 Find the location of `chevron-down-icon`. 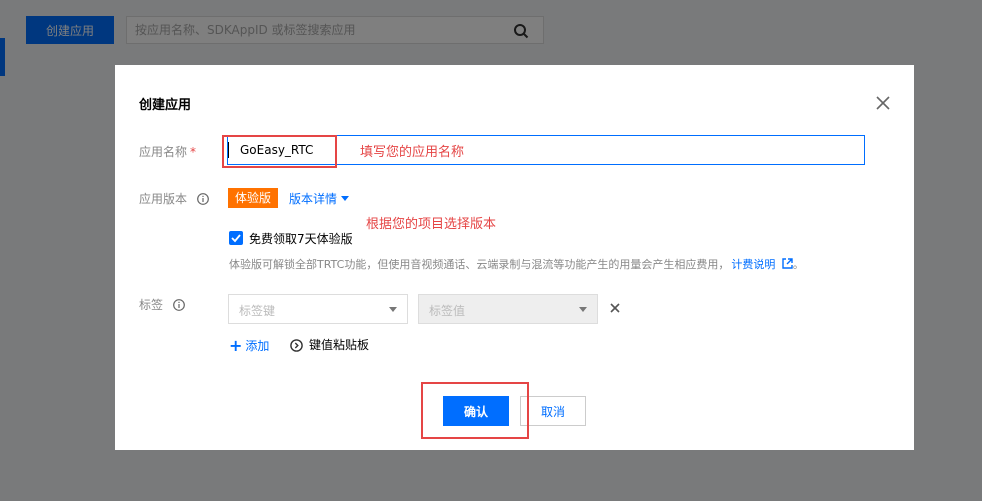

chevron-down-icon is located at coordinates (345, 198).